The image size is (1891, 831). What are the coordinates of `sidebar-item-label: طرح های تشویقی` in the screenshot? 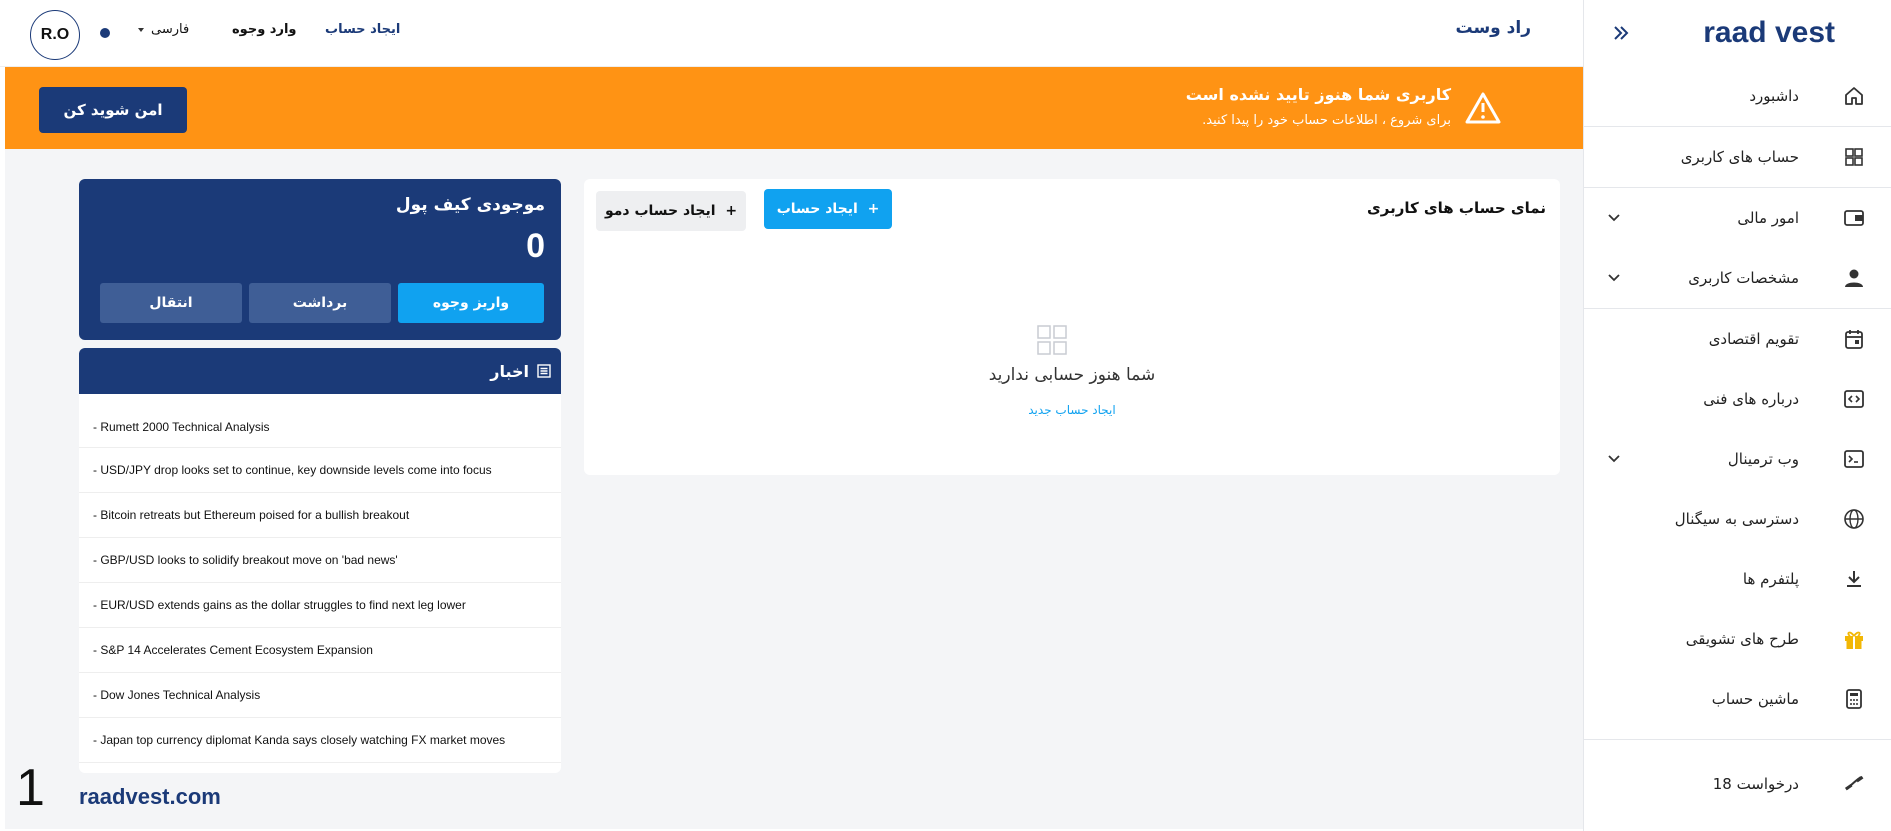 It's located at (1742, 639).